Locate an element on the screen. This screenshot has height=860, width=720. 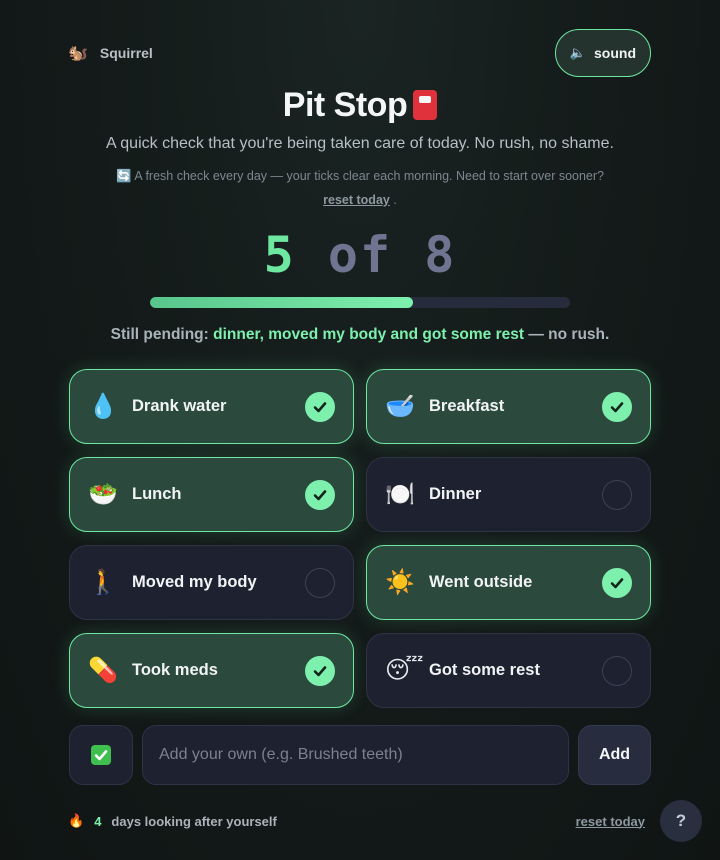
emoji-picker-button is located at coordinates (101, 755).